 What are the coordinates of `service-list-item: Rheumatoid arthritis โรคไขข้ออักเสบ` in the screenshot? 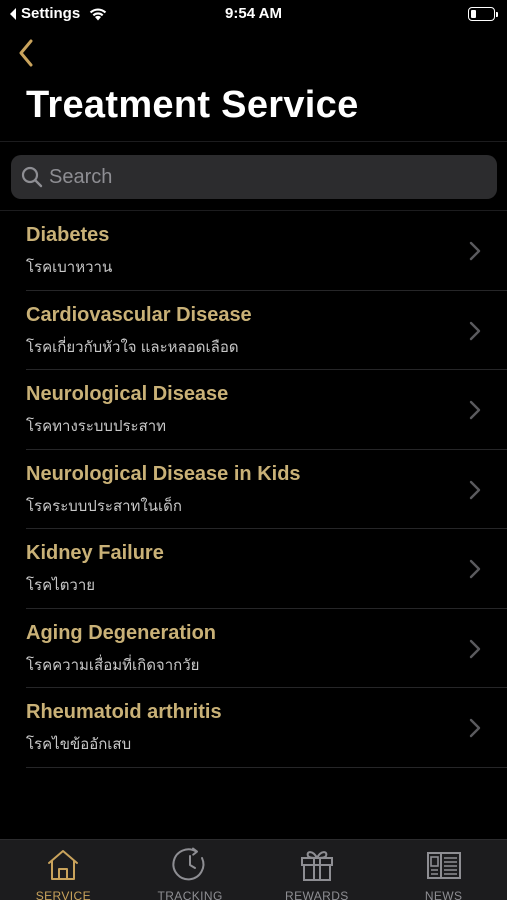 It's located at (253, 728).